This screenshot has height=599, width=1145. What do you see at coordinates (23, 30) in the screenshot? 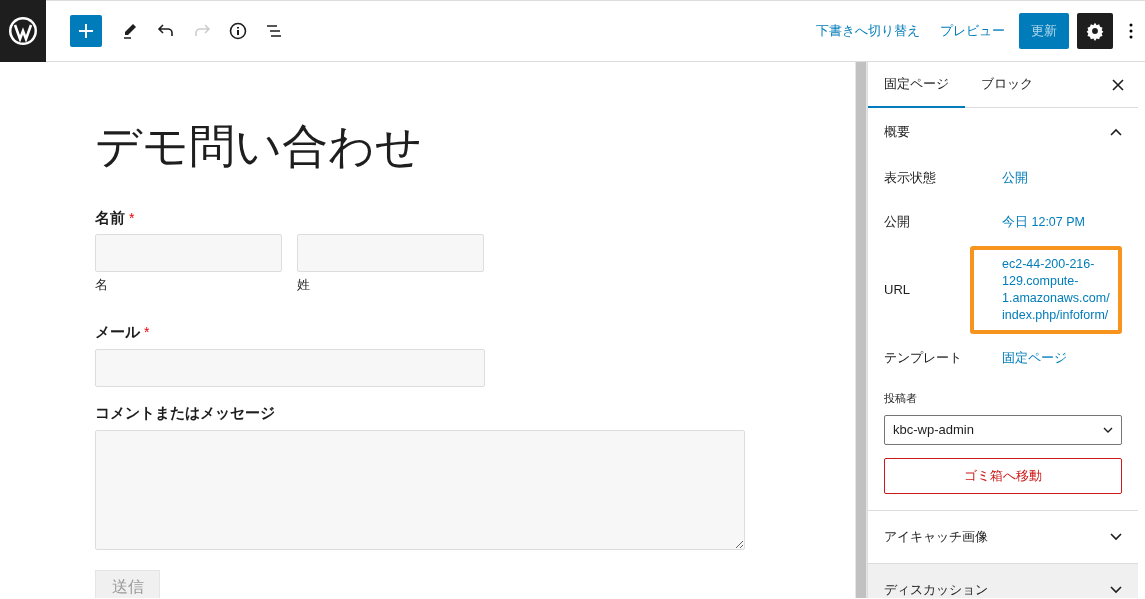
I see `wordpress-logo-icon` at bounding box center [23, 30].